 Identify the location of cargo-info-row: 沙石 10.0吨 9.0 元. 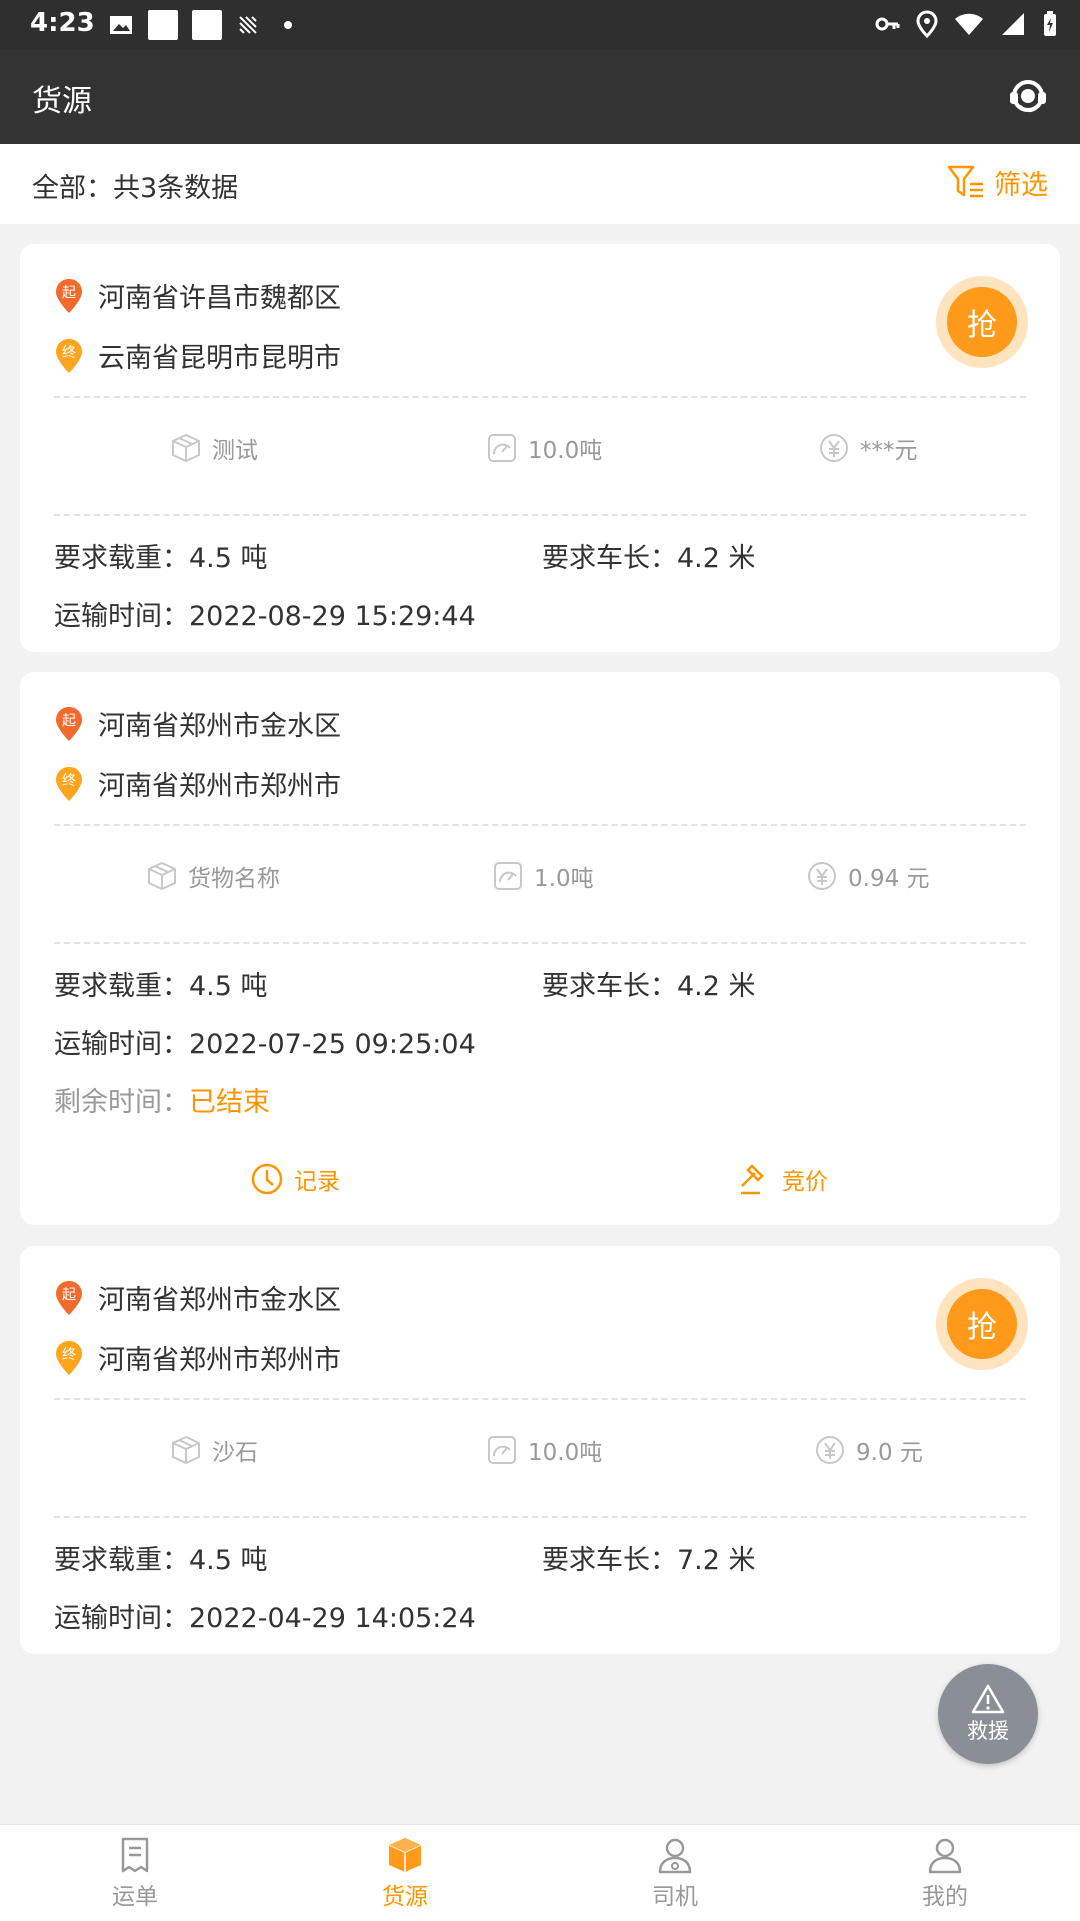
(540, 1458).